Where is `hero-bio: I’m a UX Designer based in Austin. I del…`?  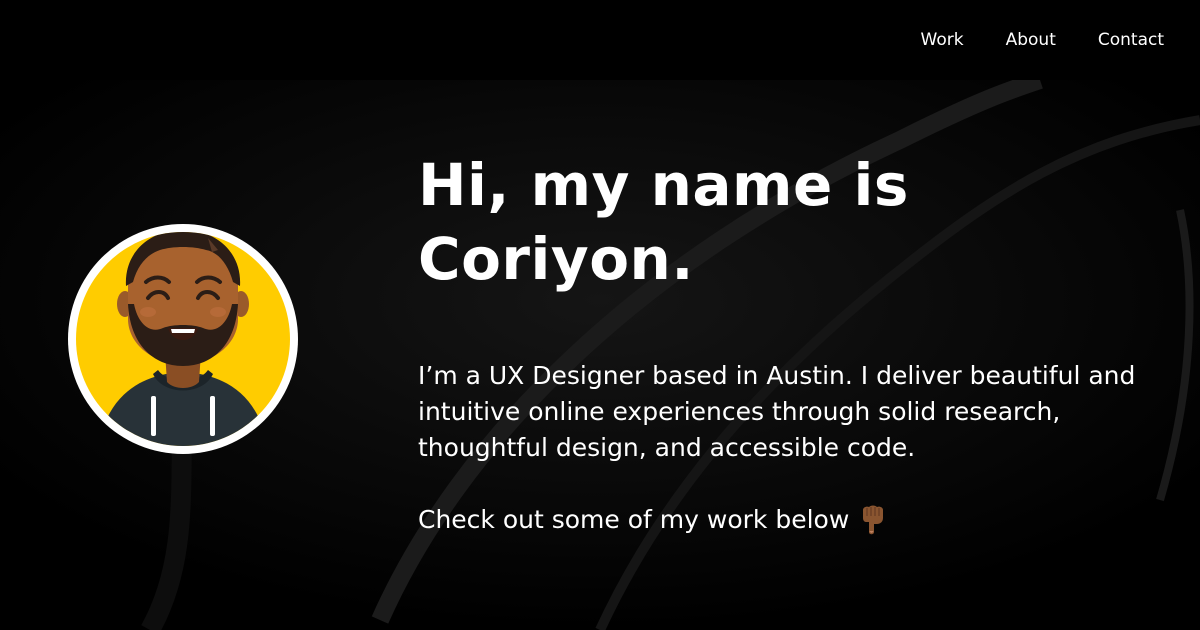
hero-bio: I’m a UX Designer based in Austin. I del… is located at coordinates (777, 411).